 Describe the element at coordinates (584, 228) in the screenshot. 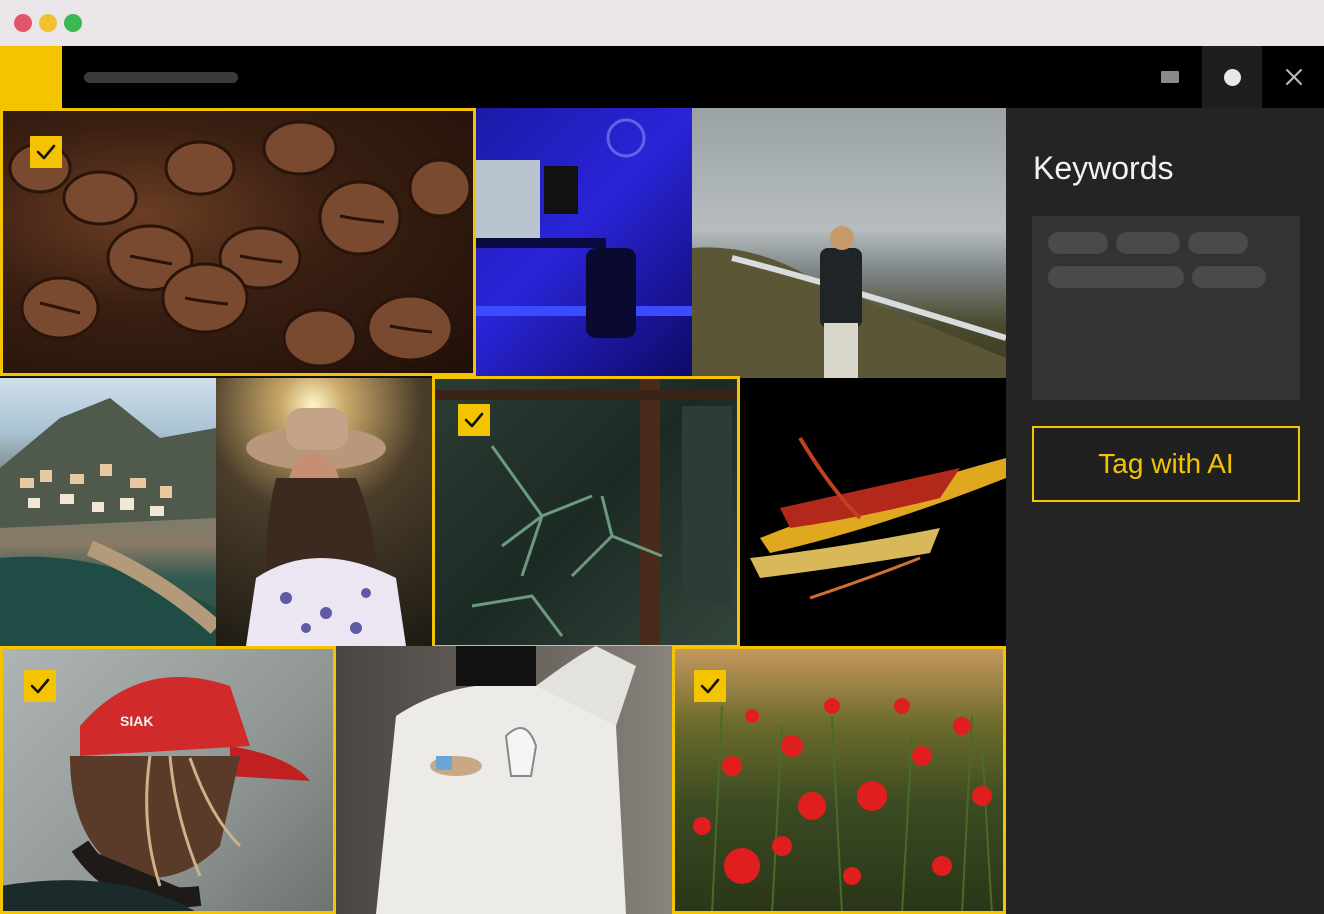

I see `desk-setup-image` at that location.